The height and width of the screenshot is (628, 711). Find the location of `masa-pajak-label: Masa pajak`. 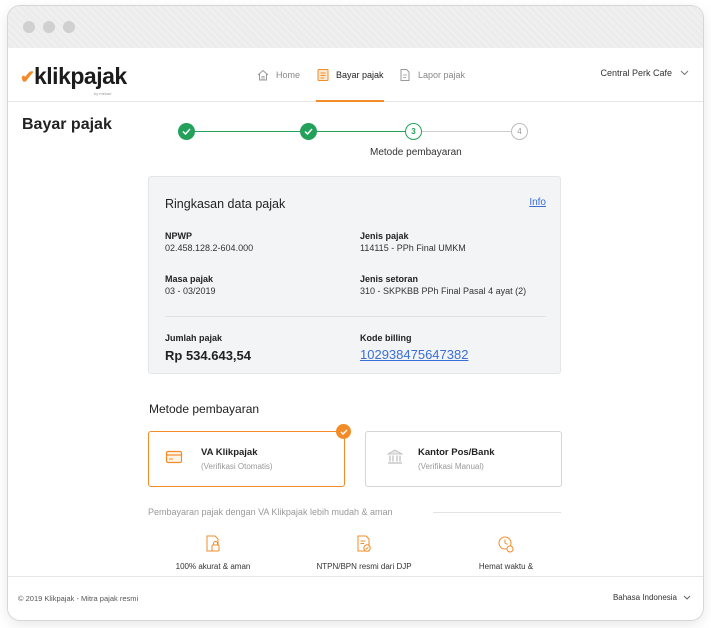

masa-pajak-label: Masa pajak is located at coordinates (189, 279).